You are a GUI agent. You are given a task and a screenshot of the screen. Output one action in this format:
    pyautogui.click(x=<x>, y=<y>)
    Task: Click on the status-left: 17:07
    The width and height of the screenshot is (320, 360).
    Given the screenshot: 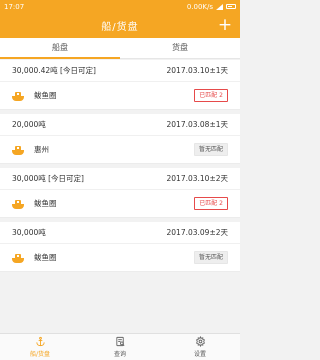 What is the action you would take?
    pyautogui.click(x=14, y=7)
    